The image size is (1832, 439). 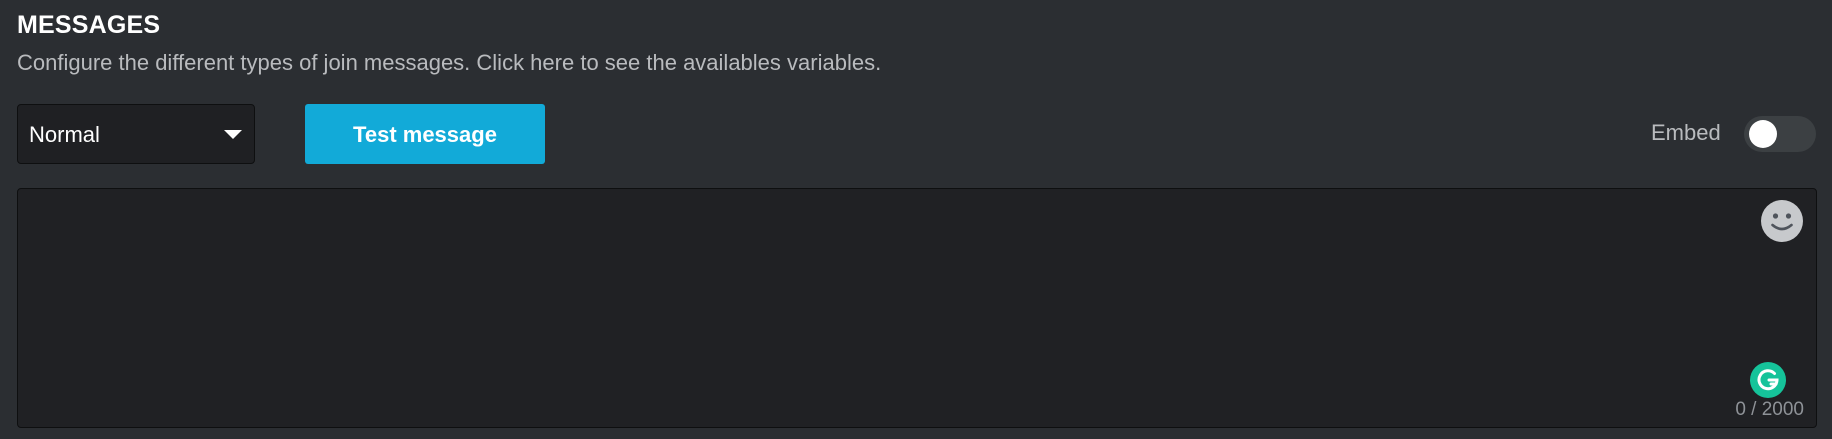 What do you see at coordinates (64, 134) in the screenshot?
I see `message-type-value: Normal` at bounding box center [64, 134].